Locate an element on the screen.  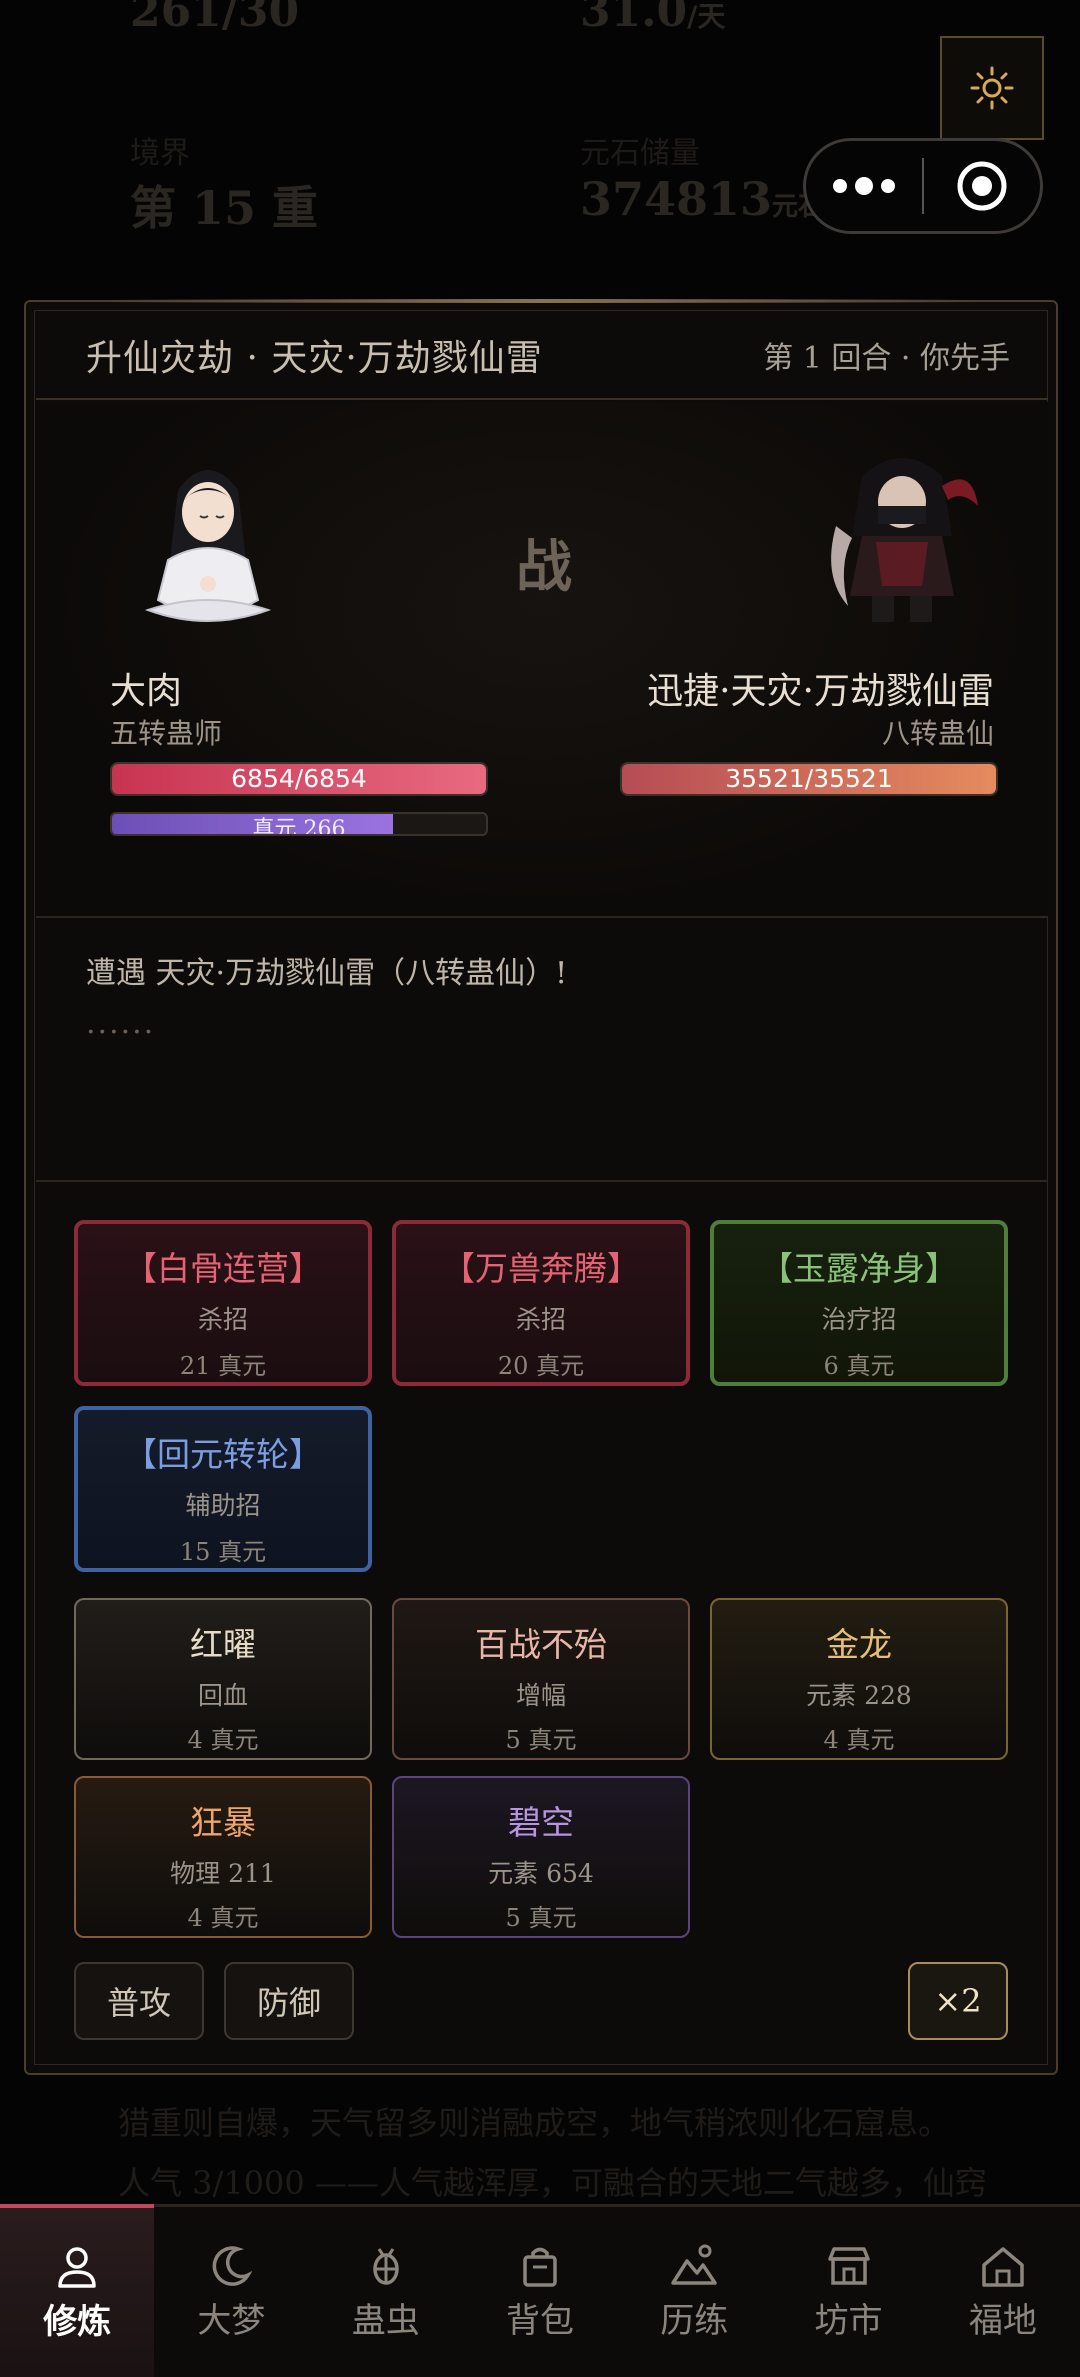
versus-label: 战 is located at coordinates (544, 567).